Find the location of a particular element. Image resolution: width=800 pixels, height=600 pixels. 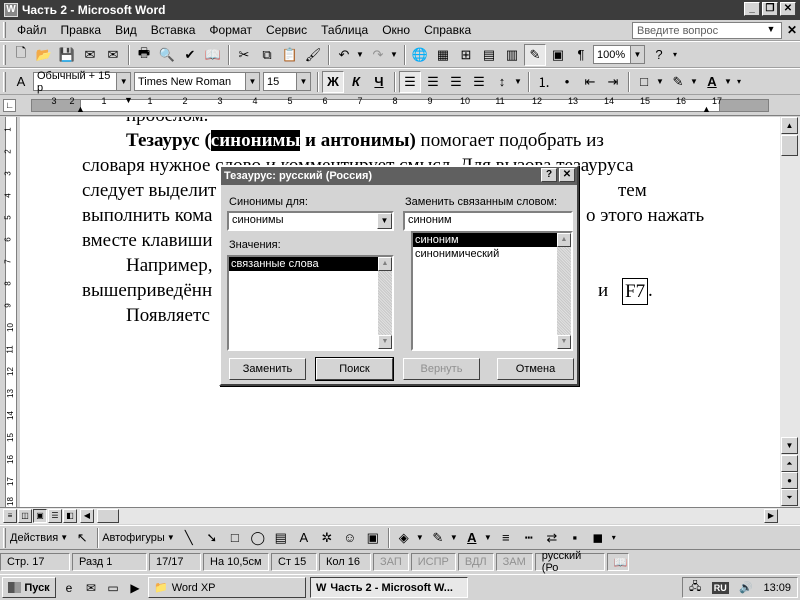

help-search-input: Введите вопрос ▼ is located at coordinates (707, 30).